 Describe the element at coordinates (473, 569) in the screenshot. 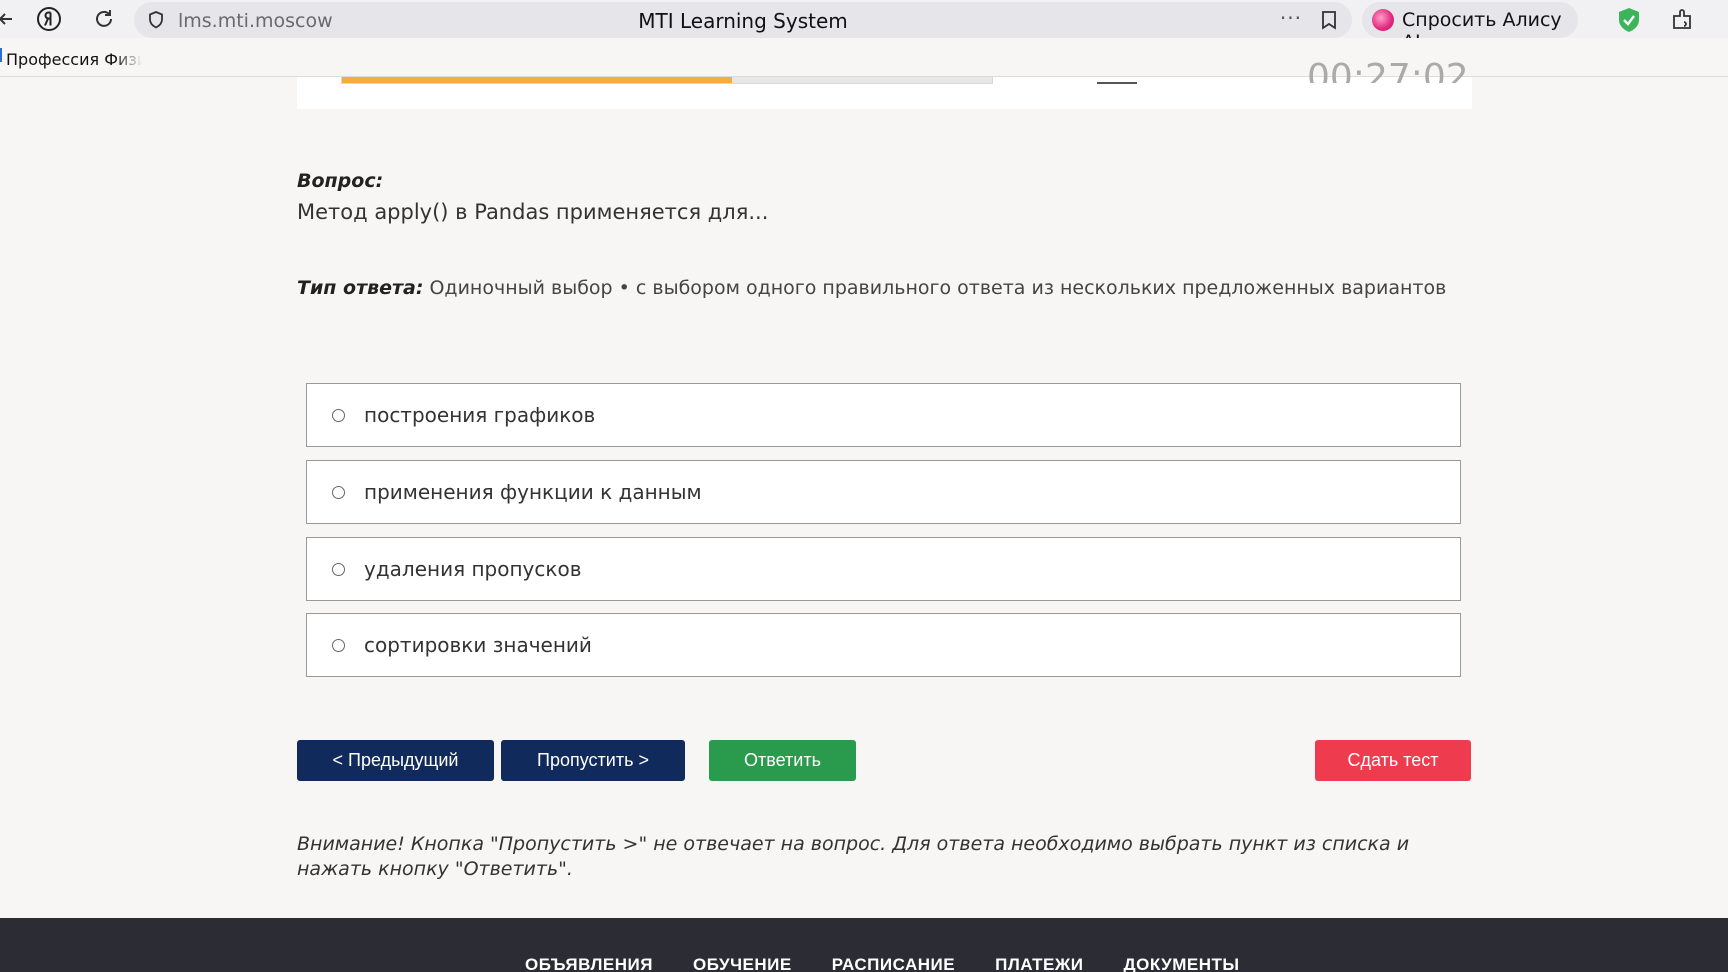

I see `option-label: удаления пропусков` at that location.